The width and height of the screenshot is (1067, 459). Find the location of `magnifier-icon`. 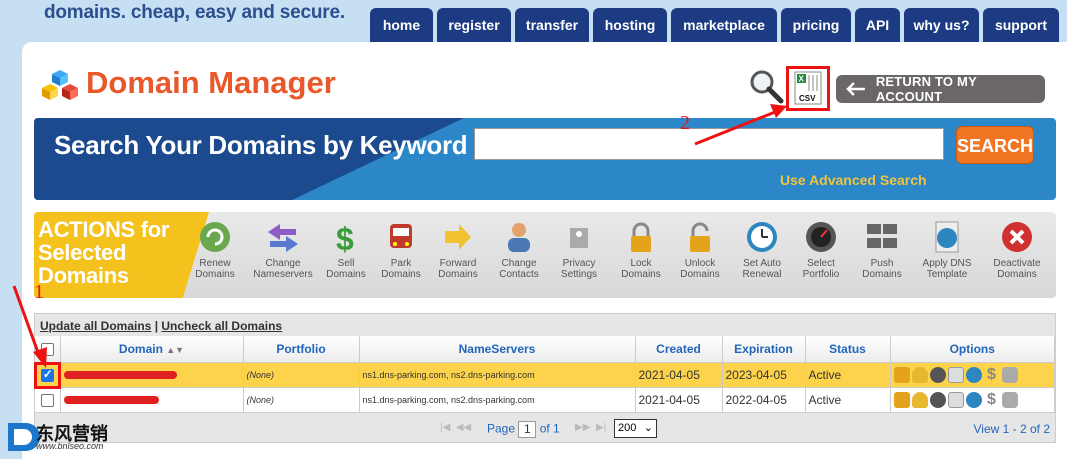

magnifier-icon is located at coordinates (766, 86).